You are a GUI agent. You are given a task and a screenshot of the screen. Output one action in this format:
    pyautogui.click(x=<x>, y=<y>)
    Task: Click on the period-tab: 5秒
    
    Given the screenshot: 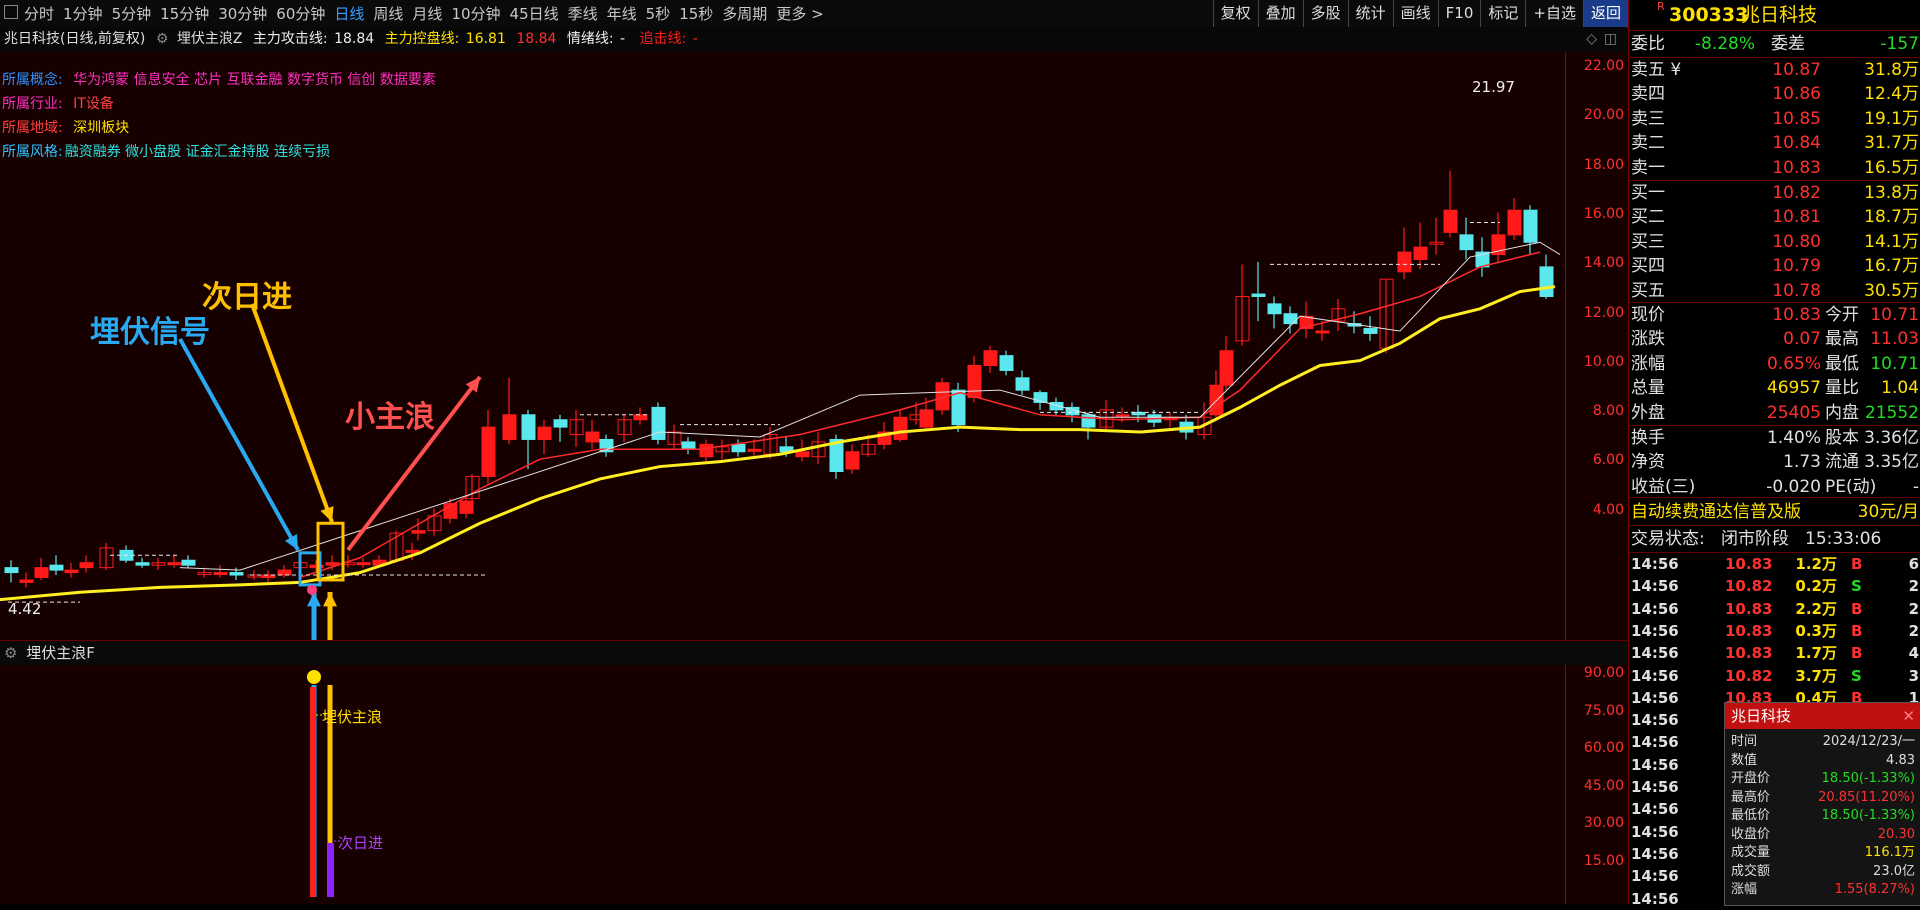 What is the action you would take?
    pyautogui.click(x=658, y=13)
    